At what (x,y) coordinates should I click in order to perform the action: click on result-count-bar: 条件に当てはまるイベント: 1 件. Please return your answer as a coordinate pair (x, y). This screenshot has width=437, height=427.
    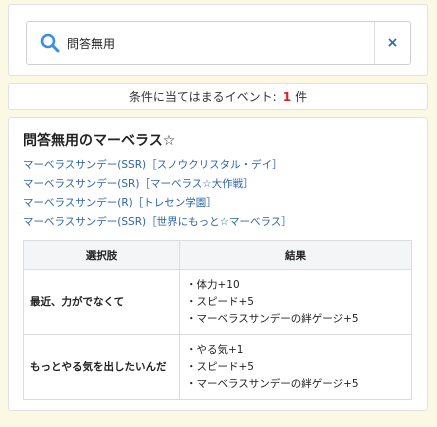
    Looking at the image, I should click on (218, 96).